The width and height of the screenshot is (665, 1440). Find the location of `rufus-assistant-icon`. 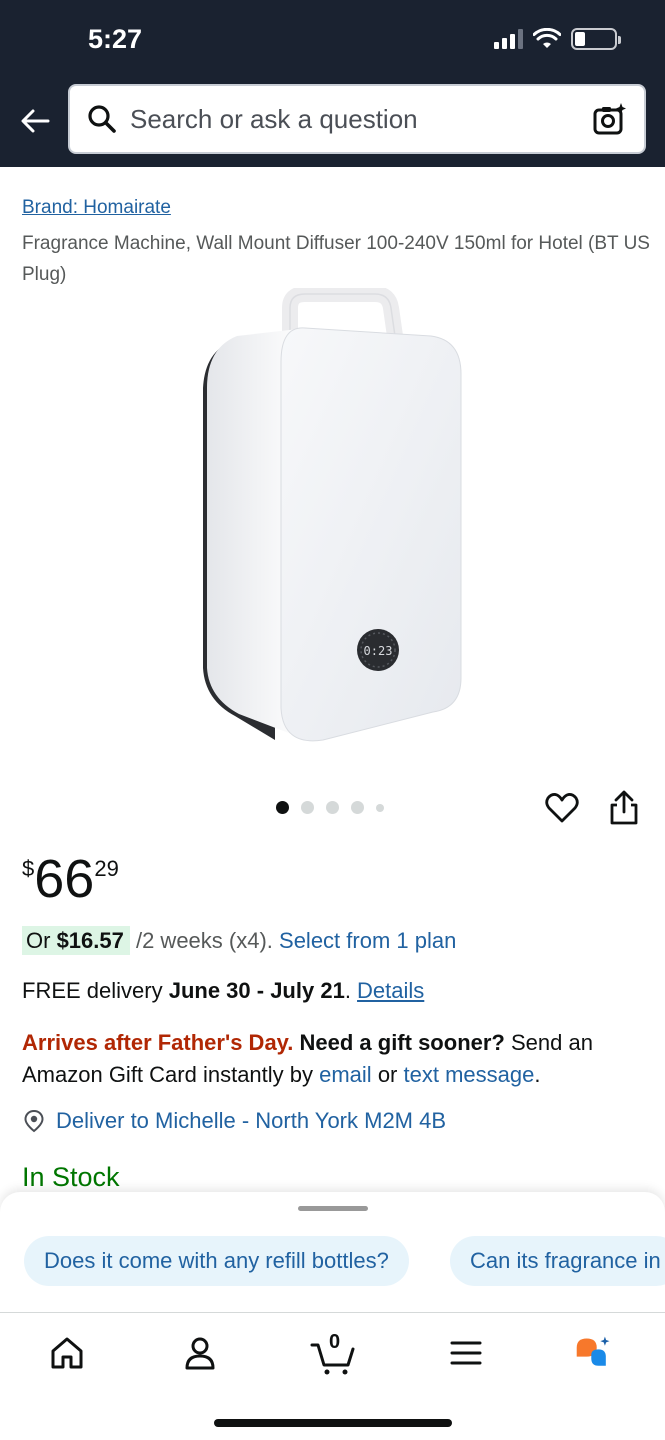

rufus-assistant-icon is located at coordinates (594, 1353).